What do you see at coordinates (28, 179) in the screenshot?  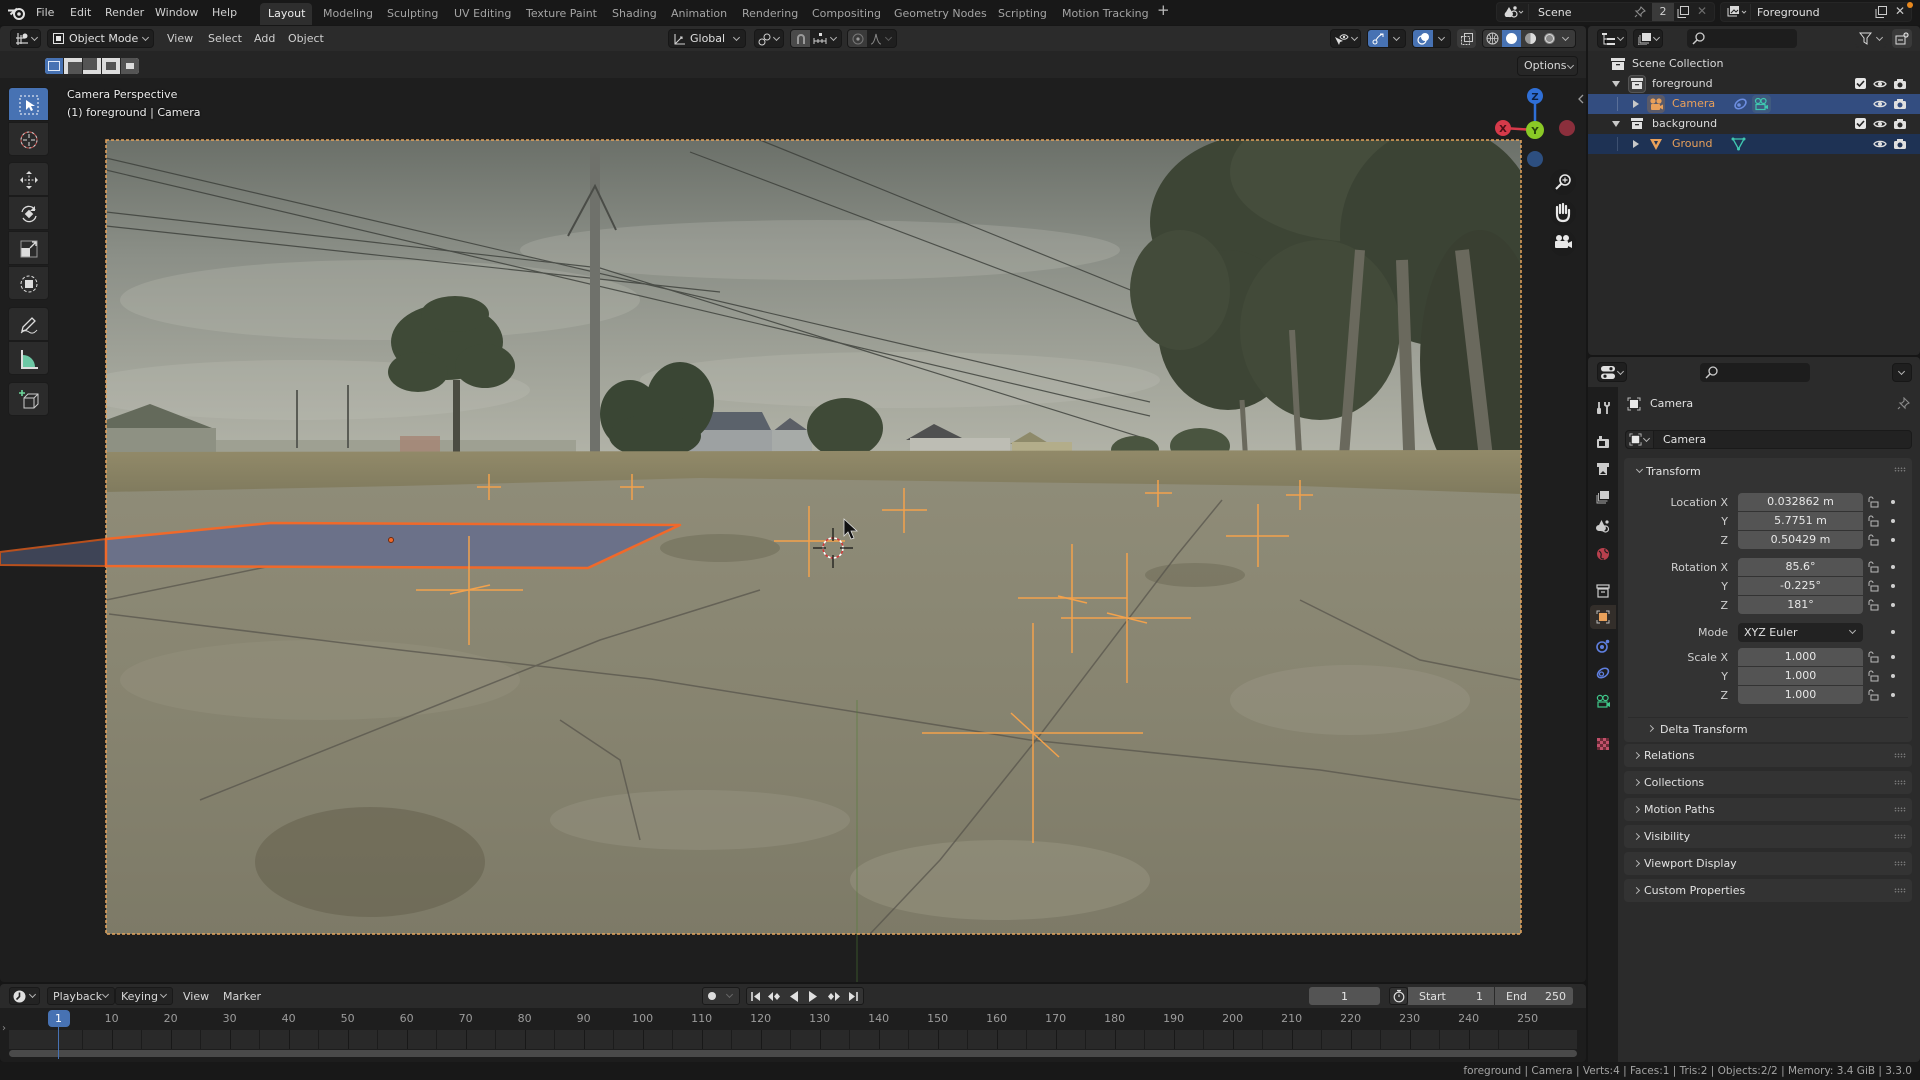 I see `tool-move` at bounding box center [28, 179].